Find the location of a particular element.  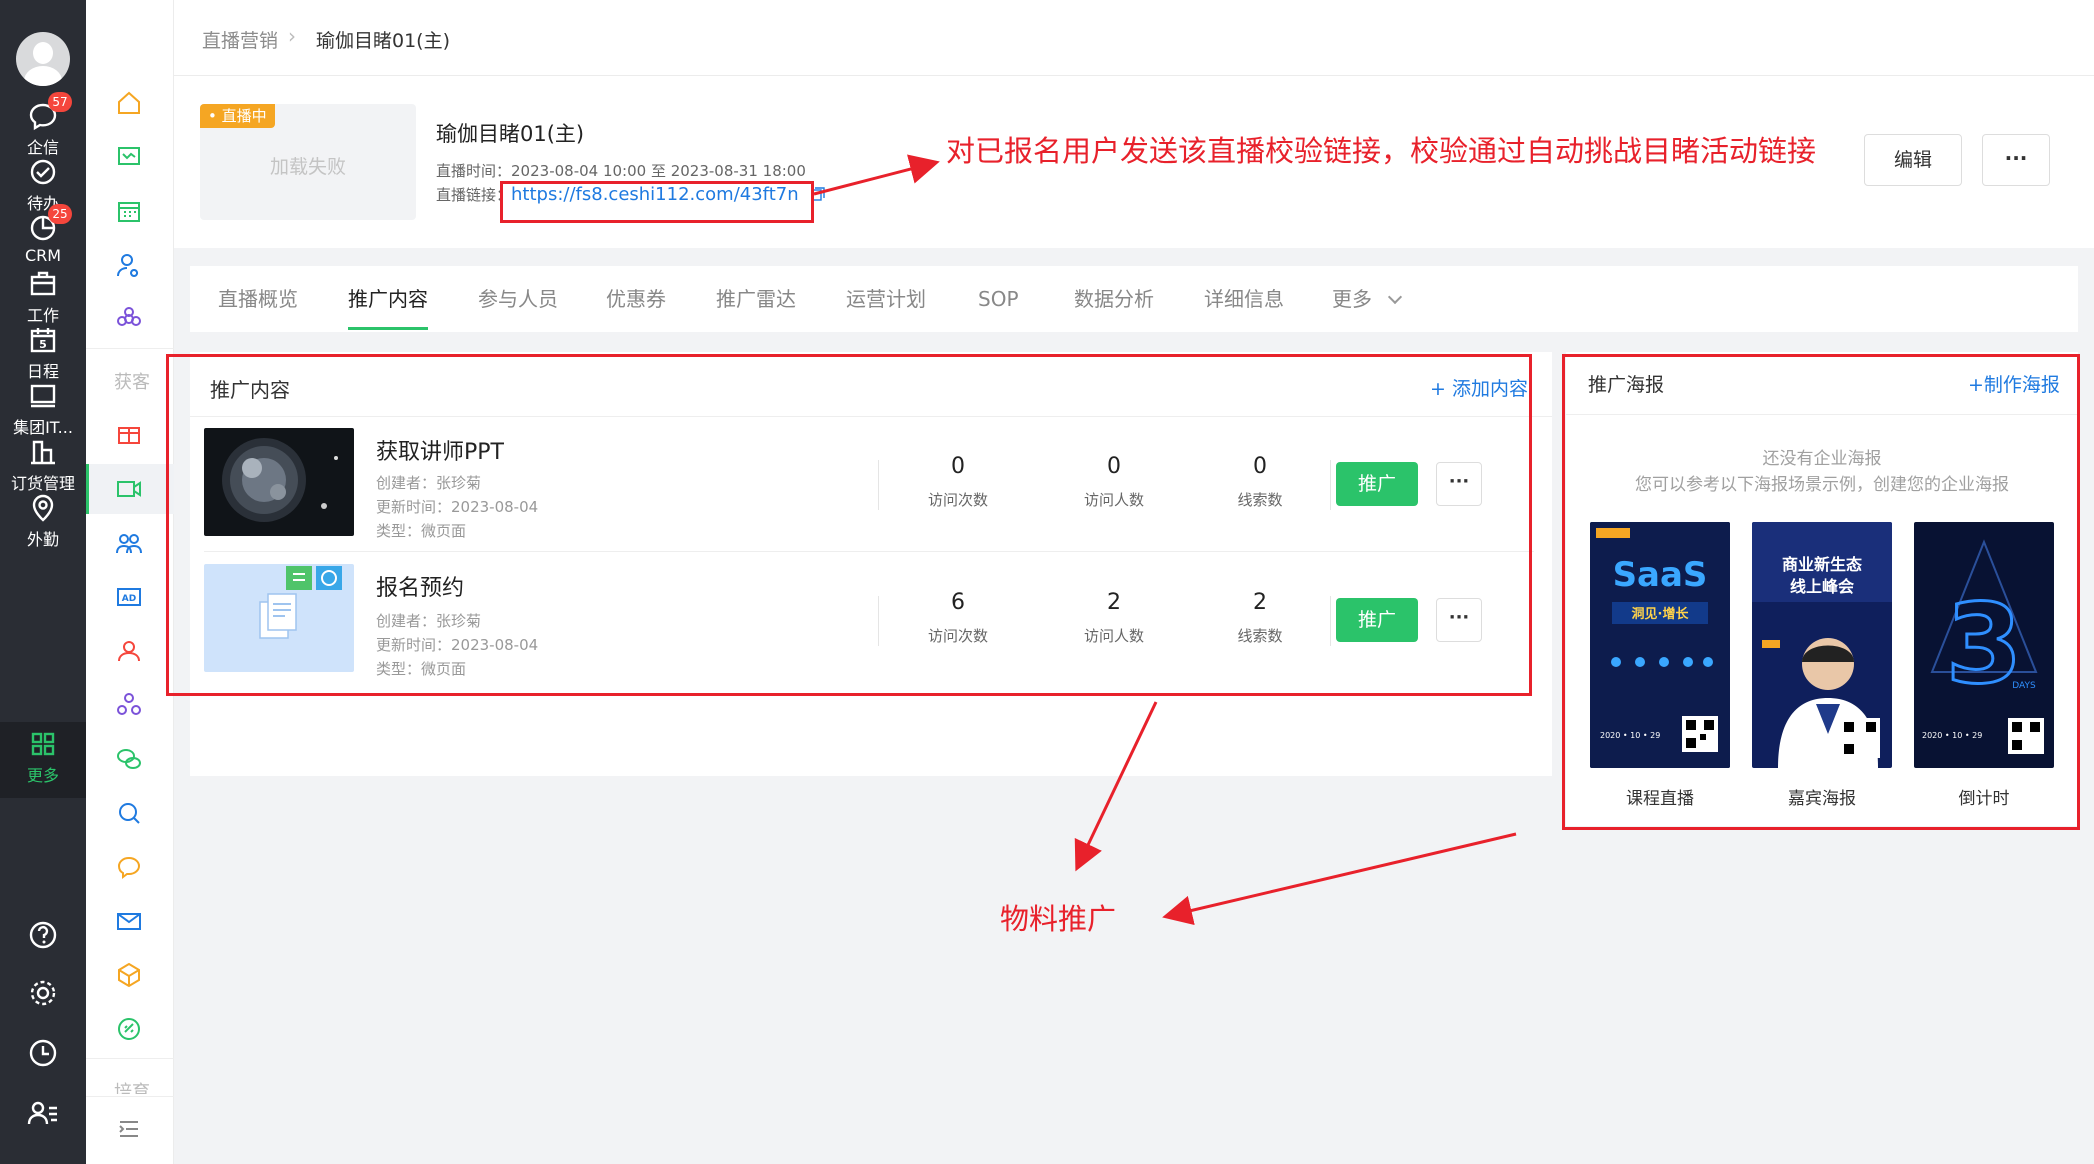

status-badge: • 直播中 is located at coordinates (237, 116).